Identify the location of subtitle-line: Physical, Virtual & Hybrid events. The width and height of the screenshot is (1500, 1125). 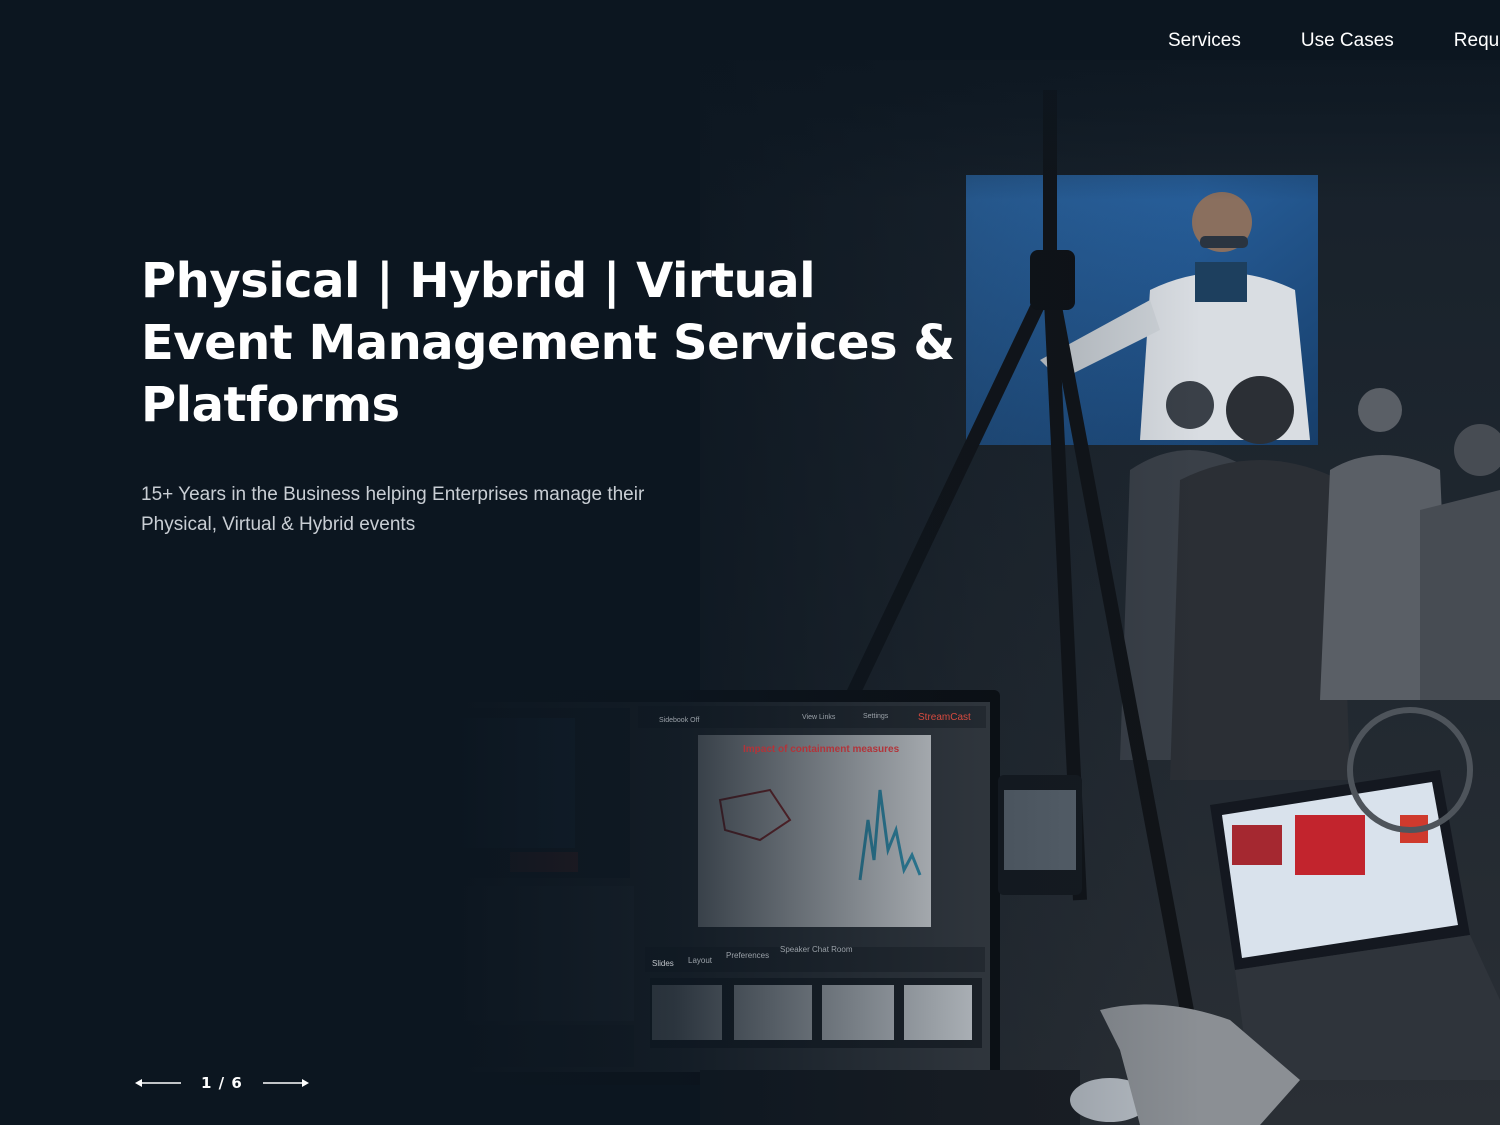
(278, 524).